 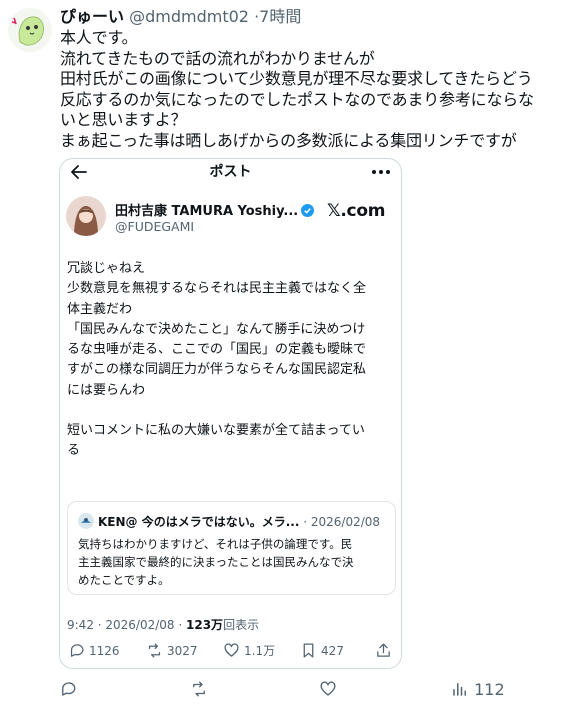 I want to click on quoted-line: 短いコメントに私の大嫌いな要素が全て詰まってい, so click(x=216, y=431).